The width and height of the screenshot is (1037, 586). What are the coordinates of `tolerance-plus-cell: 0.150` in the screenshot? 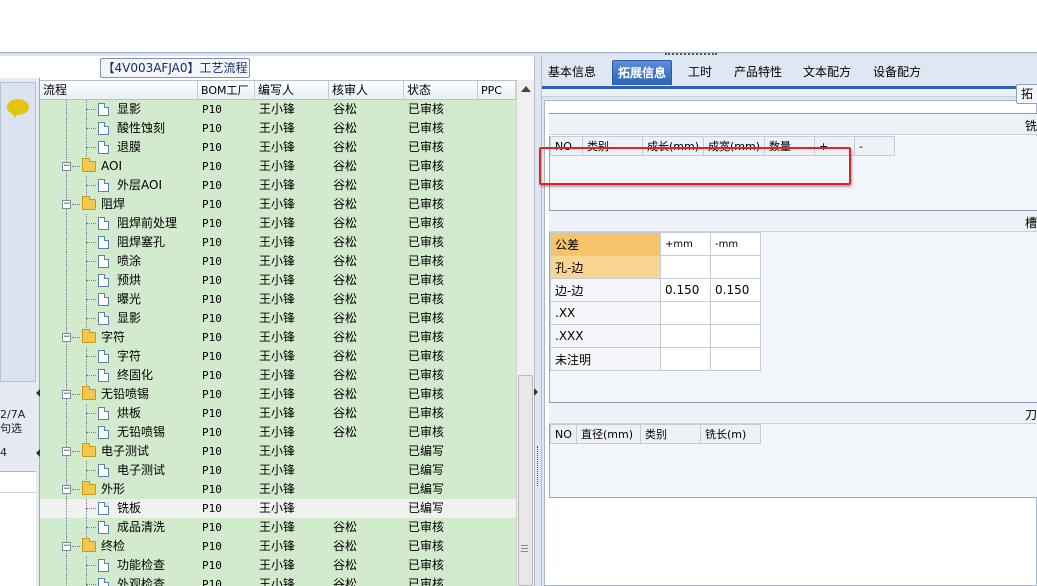 It's located at (685, 290).